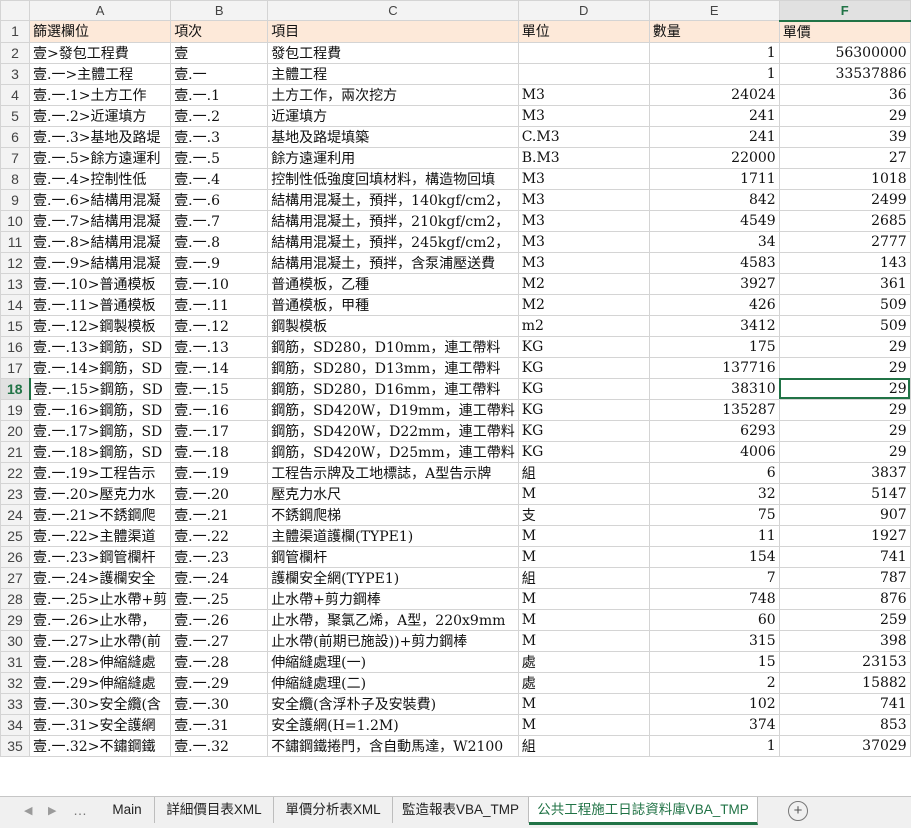  I want to click on column-header-f: F, so click(844, 11).